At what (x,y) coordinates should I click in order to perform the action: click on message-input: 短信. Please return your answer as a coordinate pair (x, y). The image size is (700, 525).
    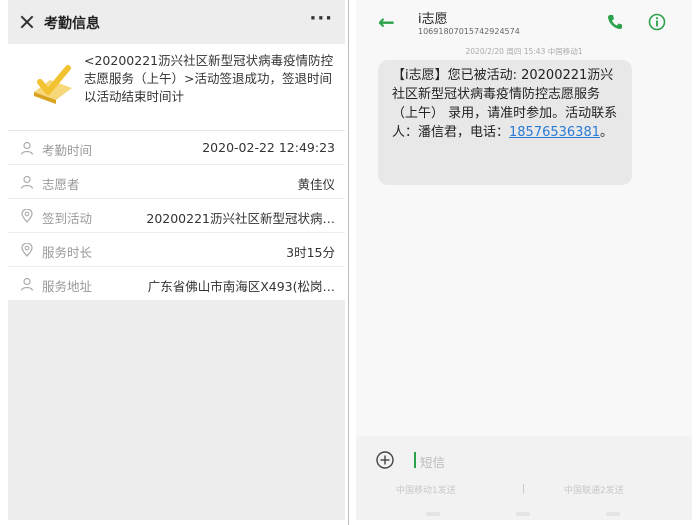
    Looking at the image, I should click on (432, 461).